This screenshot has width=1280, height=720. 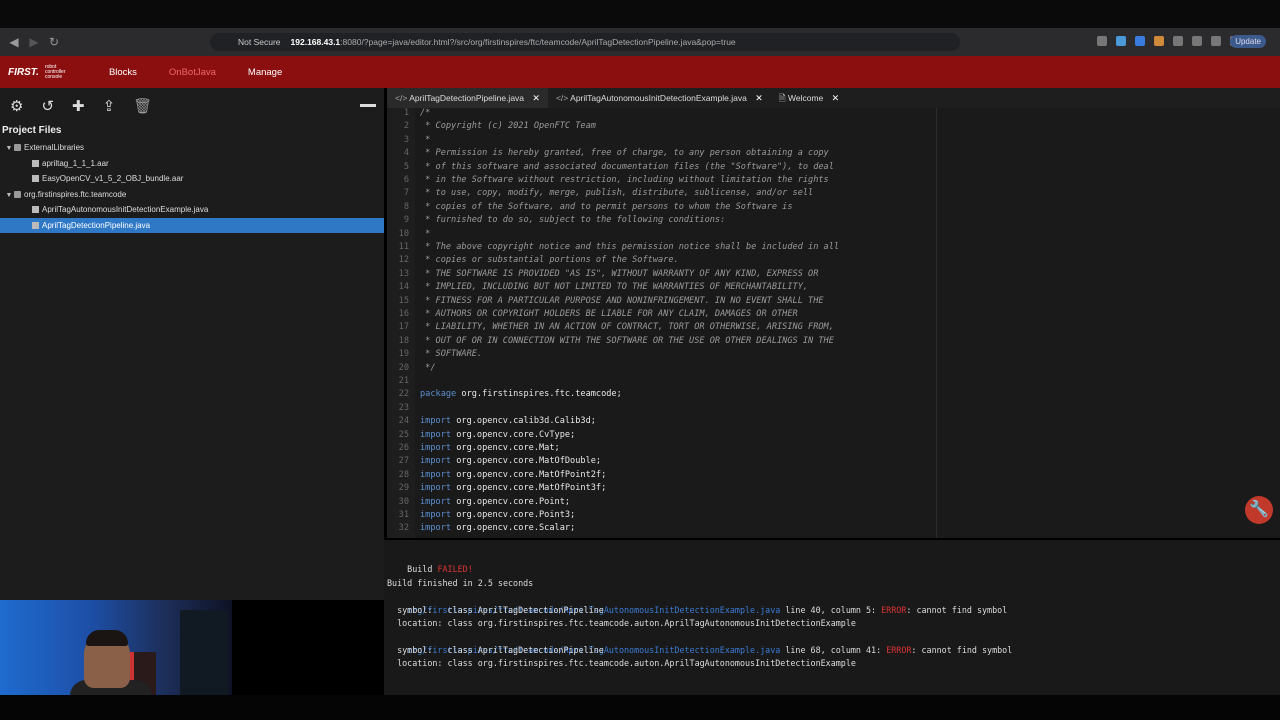 I want to click on code-line: 28 import org.opencv.core.MatOfPoint2f;, so click(x=833, y=475).